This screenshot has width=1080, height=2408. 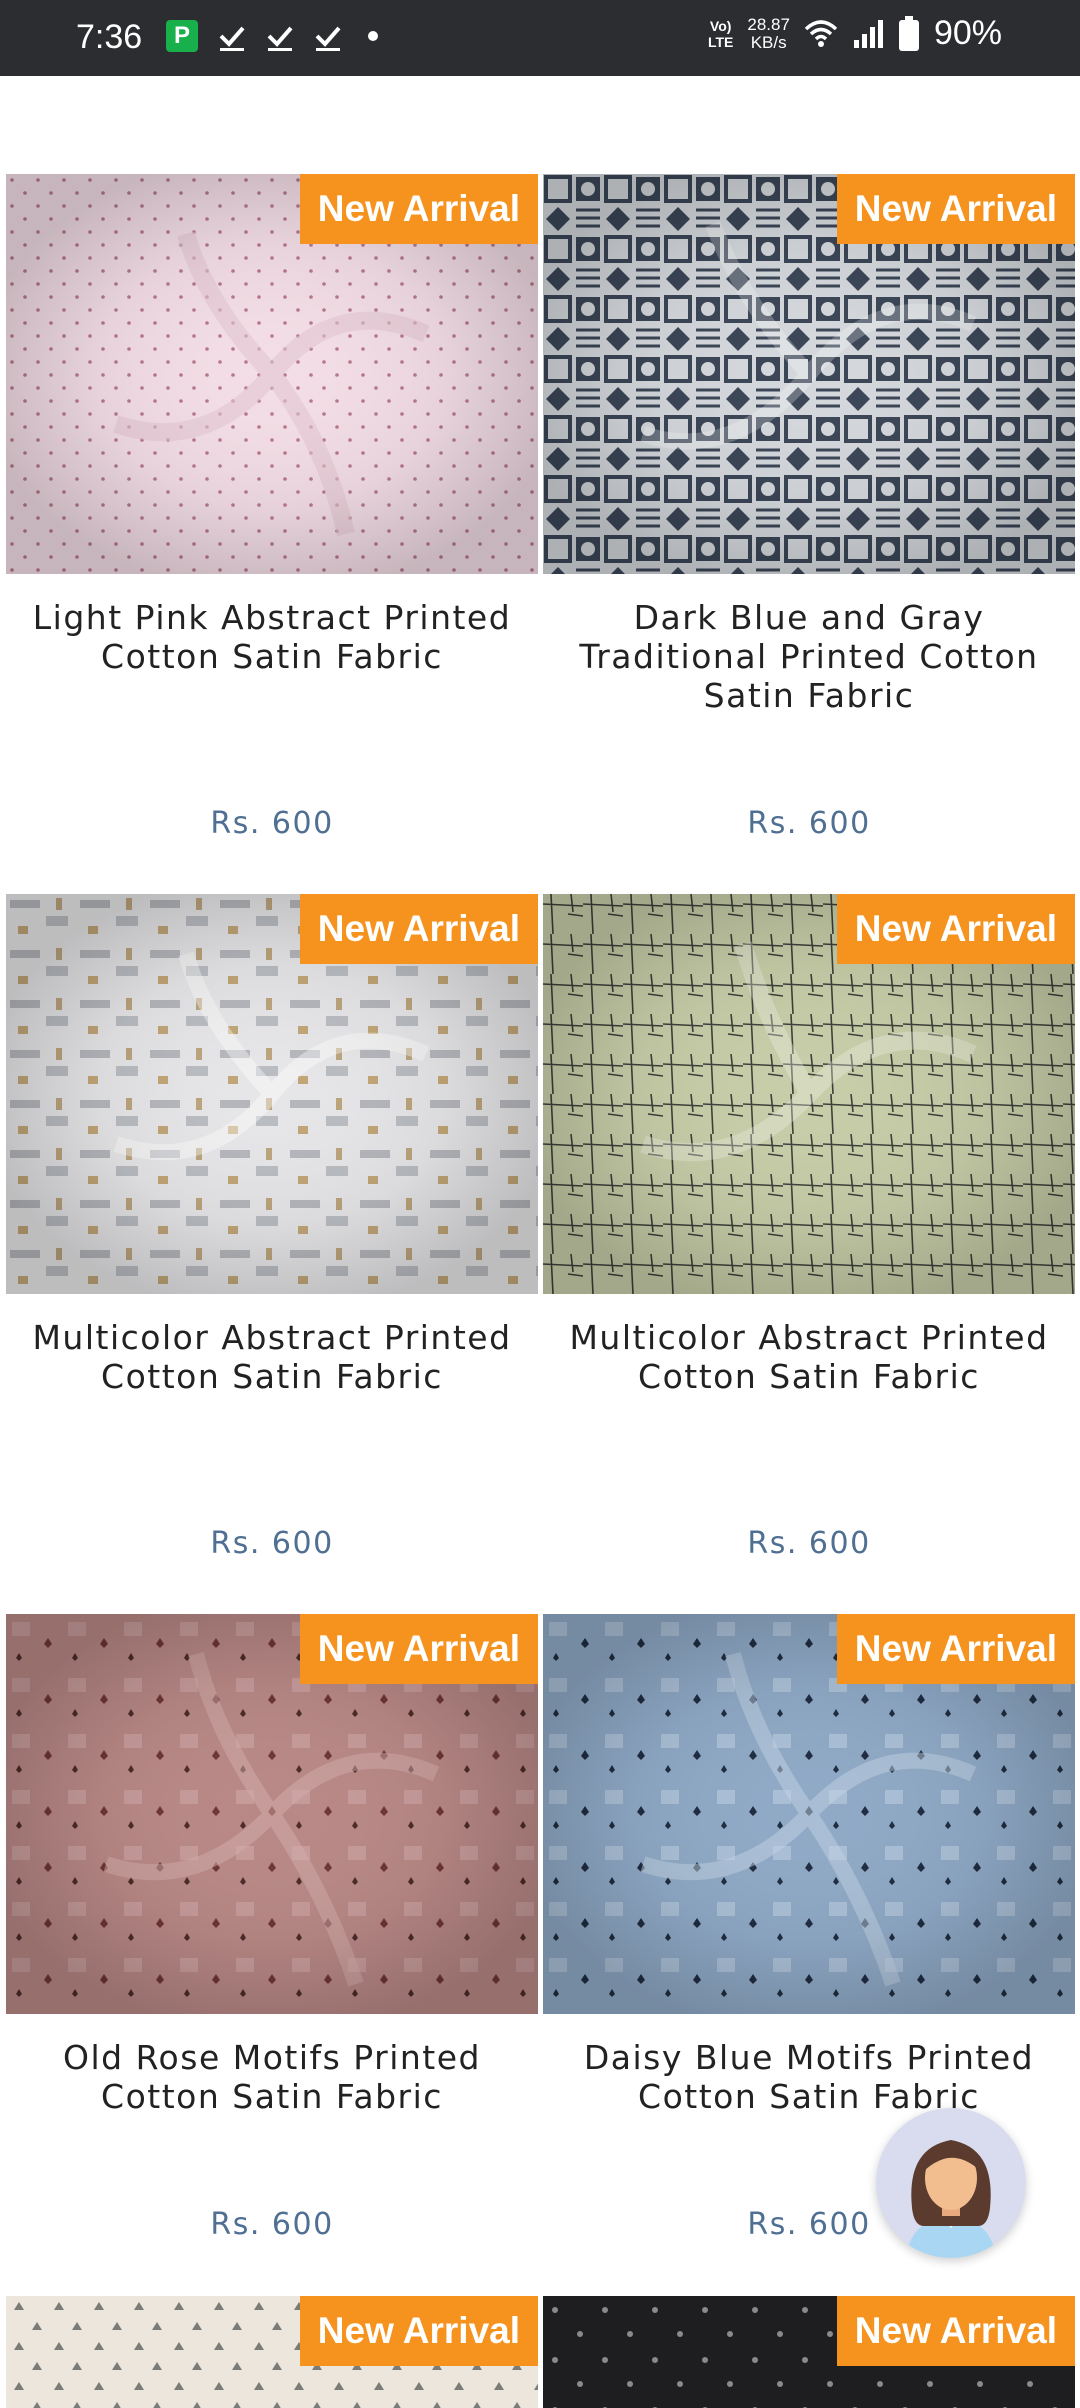 I want to click on battery-icon, so click(x=908, y=33).